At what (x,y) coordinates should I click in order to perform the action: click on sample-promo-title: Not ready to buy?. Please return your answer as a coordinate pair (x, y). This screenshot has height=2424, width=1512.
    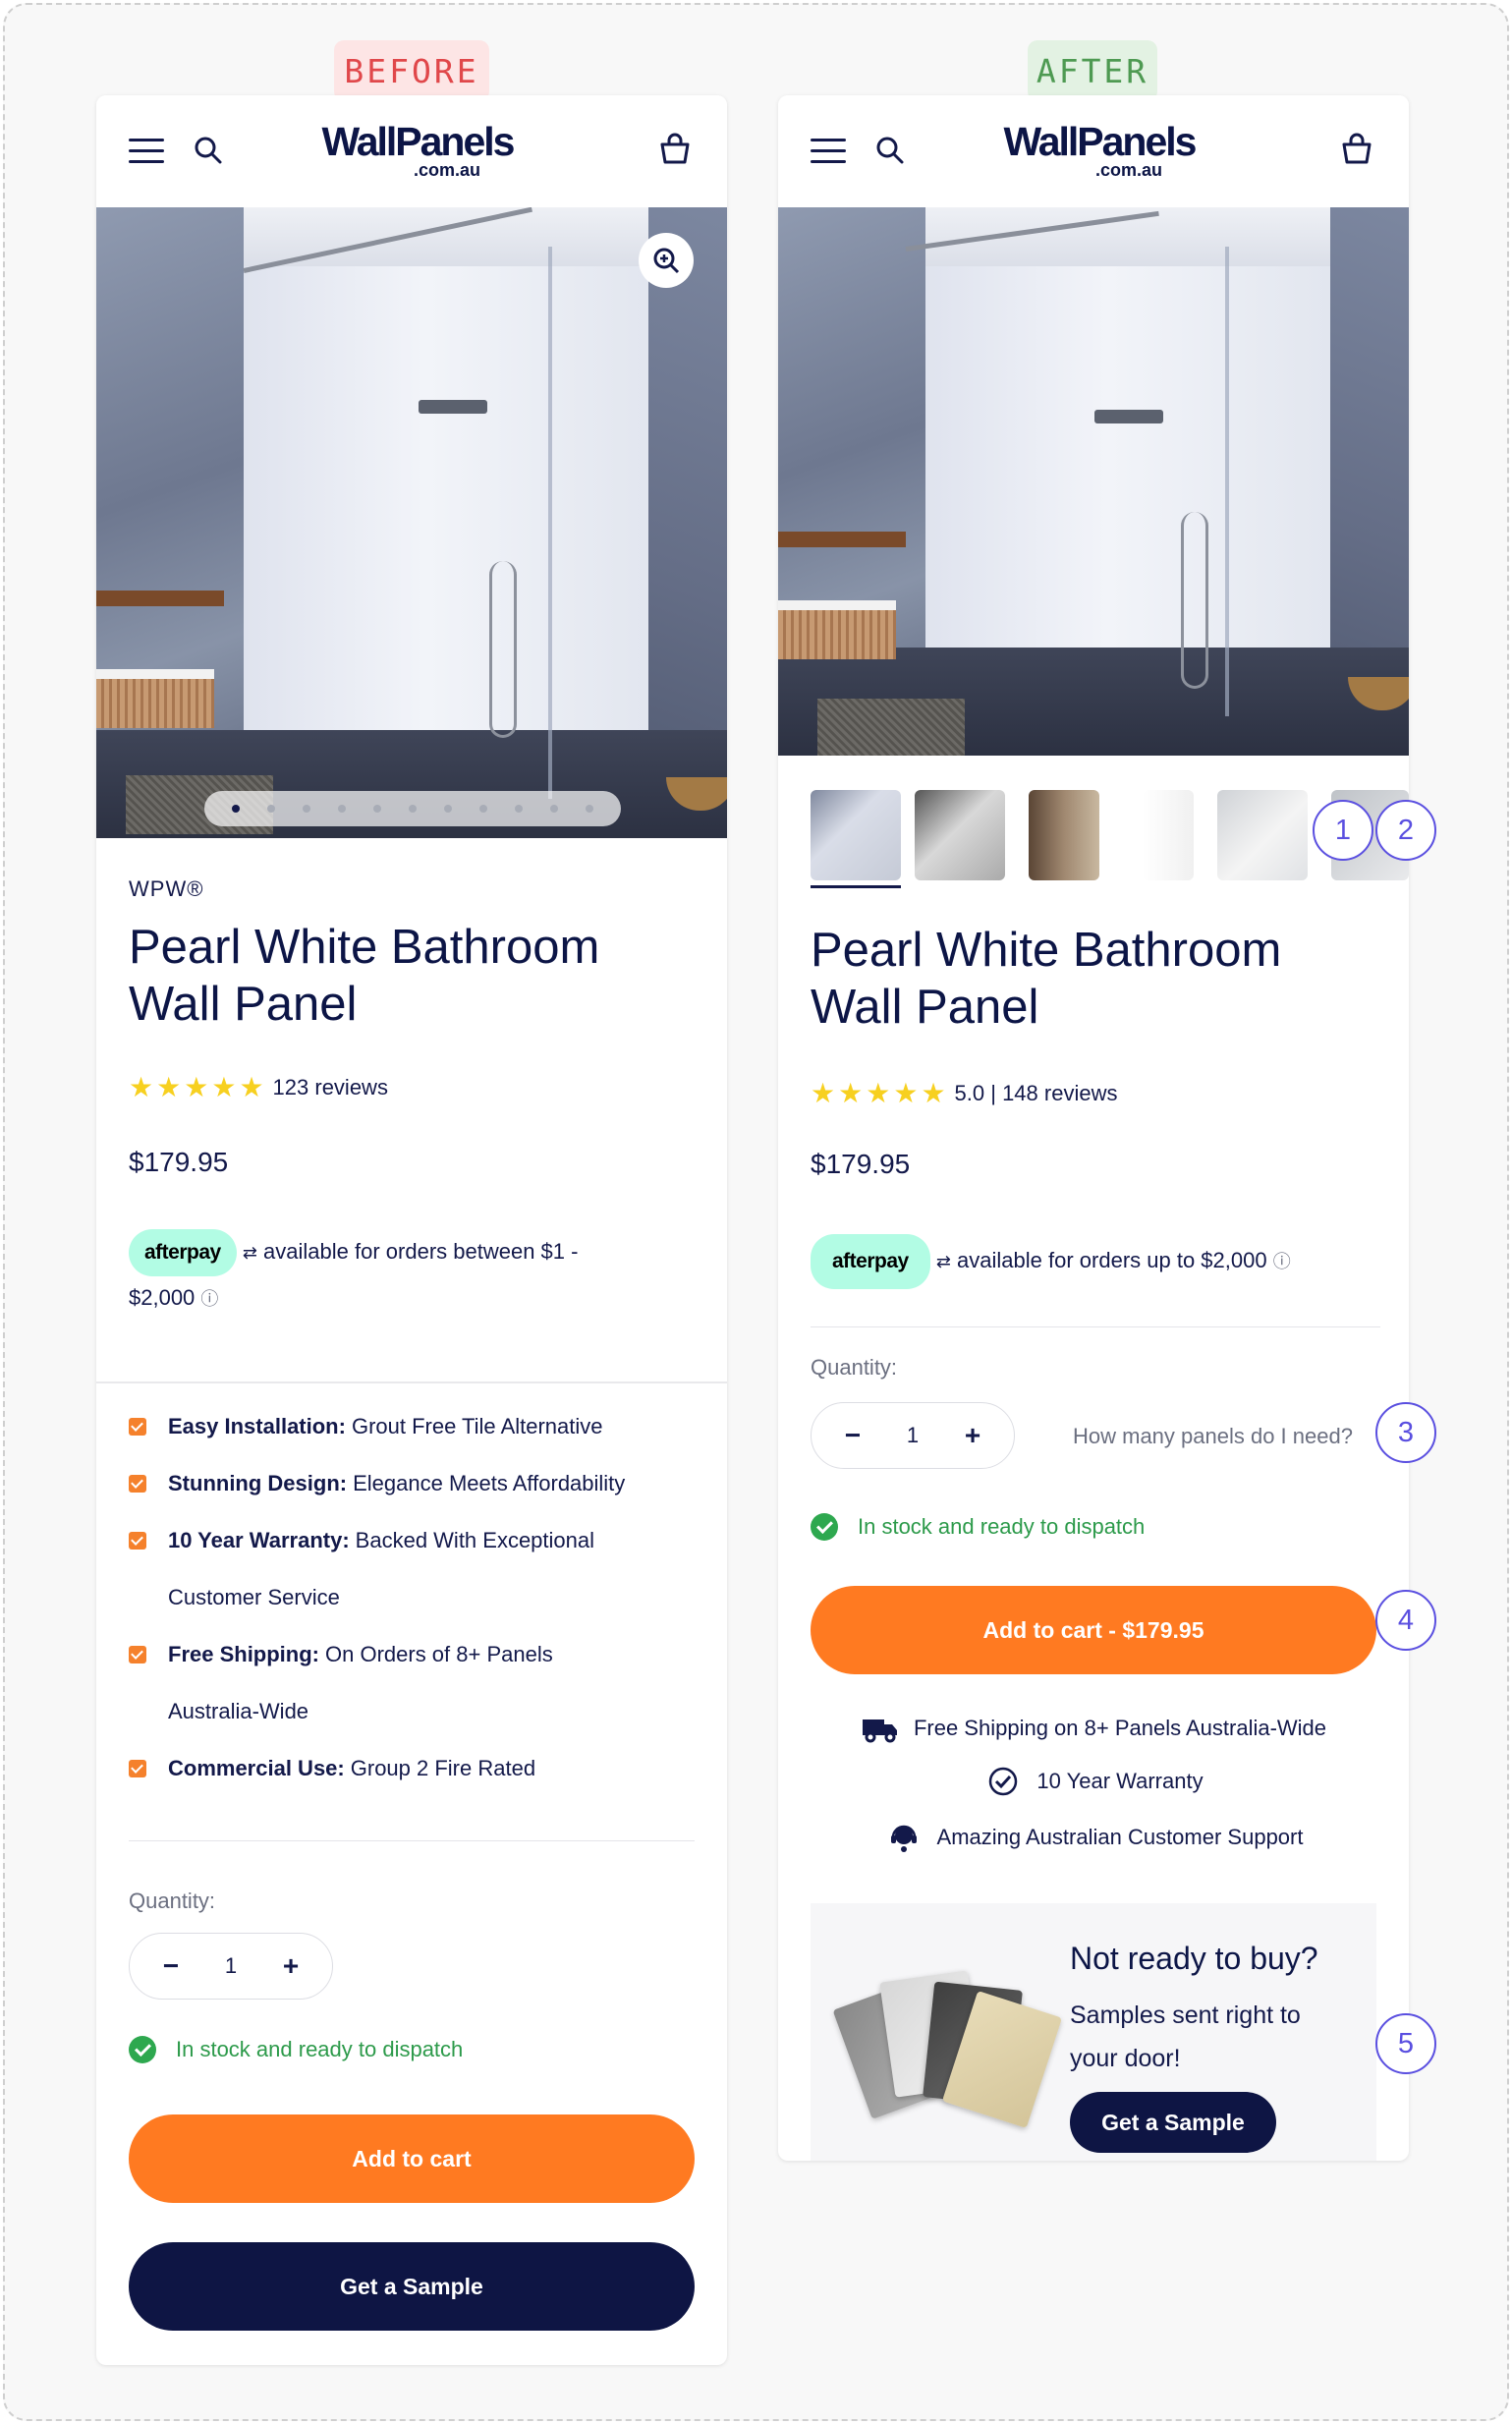
    Looking at the image, I should click on (1194, 1958).